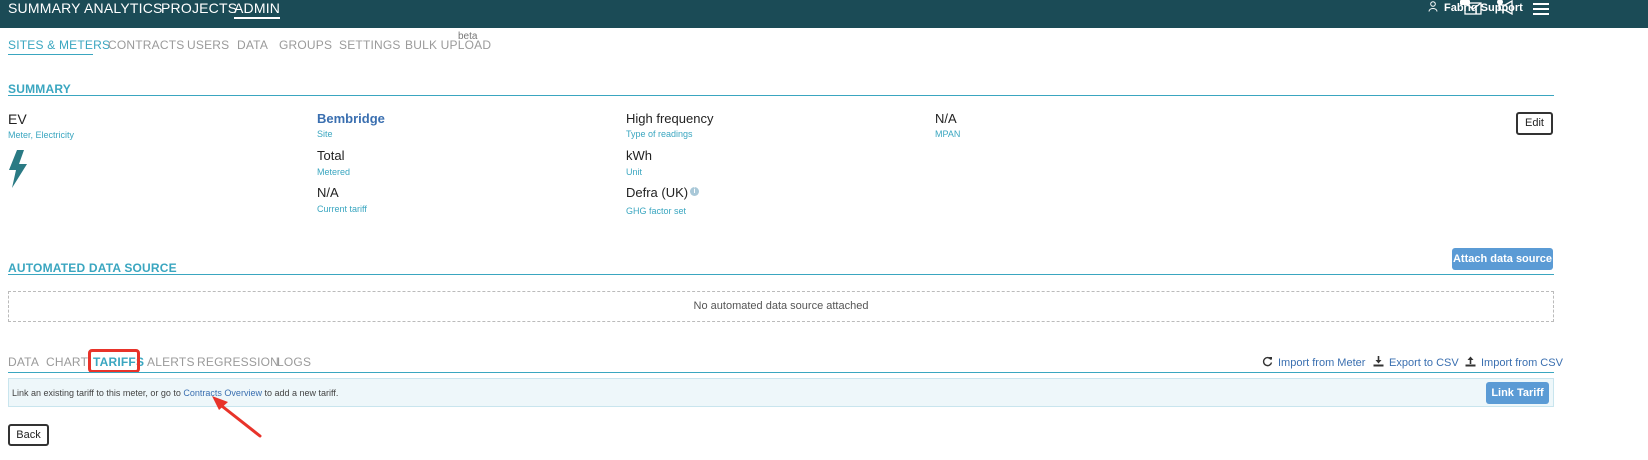 The image size is (1648, 460). Describe the element at coordinates (199, 8) in the screenshot. I see `nav-projects: PROJECTS` at that location.